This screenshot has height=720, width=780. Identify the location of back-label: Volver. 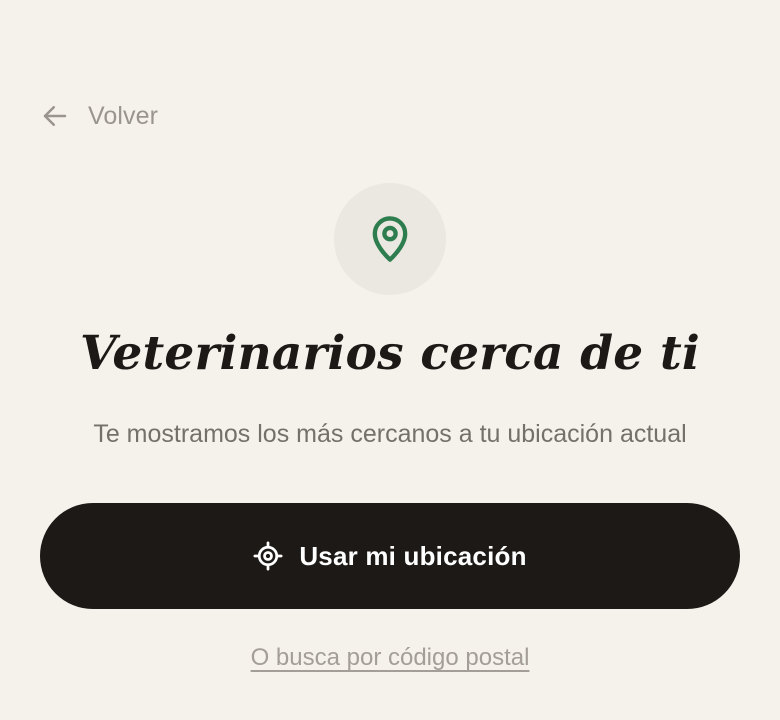
(123, 115).